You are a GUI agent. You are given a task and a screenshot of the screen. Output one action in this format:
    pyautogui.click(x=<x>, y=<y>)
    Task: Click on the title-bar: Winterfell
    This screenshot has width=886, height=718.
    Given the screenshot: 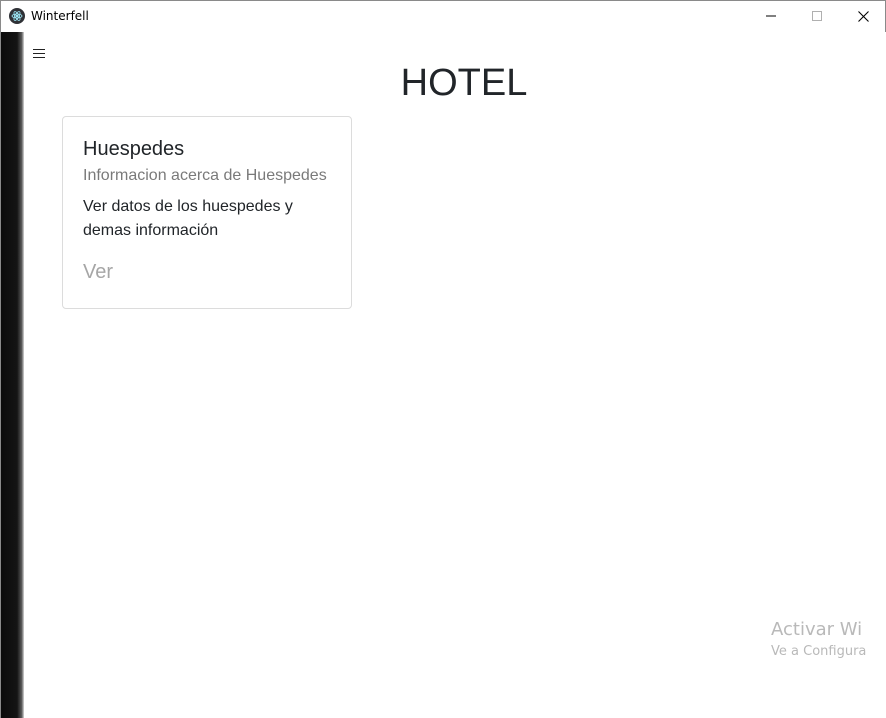 What is the action you would take?
    pyautogui.click(x=443, y=16)
    